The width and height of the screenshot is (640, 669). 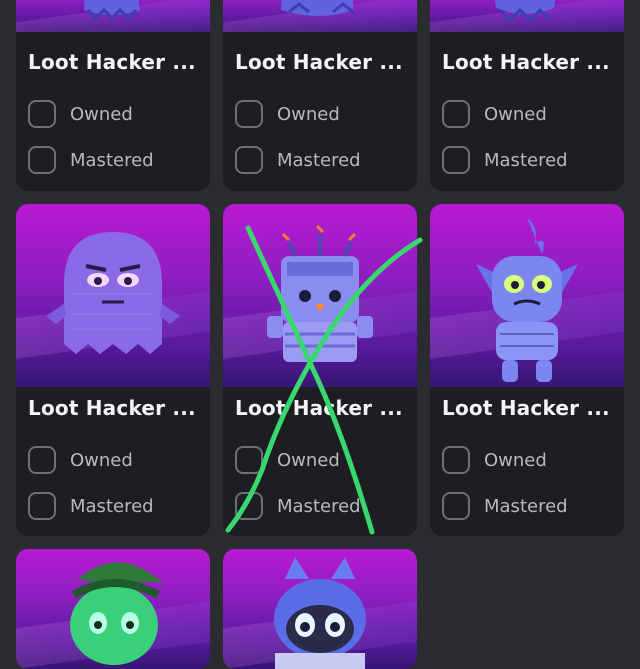 I want to click on box-robot-character-icon, so click(x=320, y=293).